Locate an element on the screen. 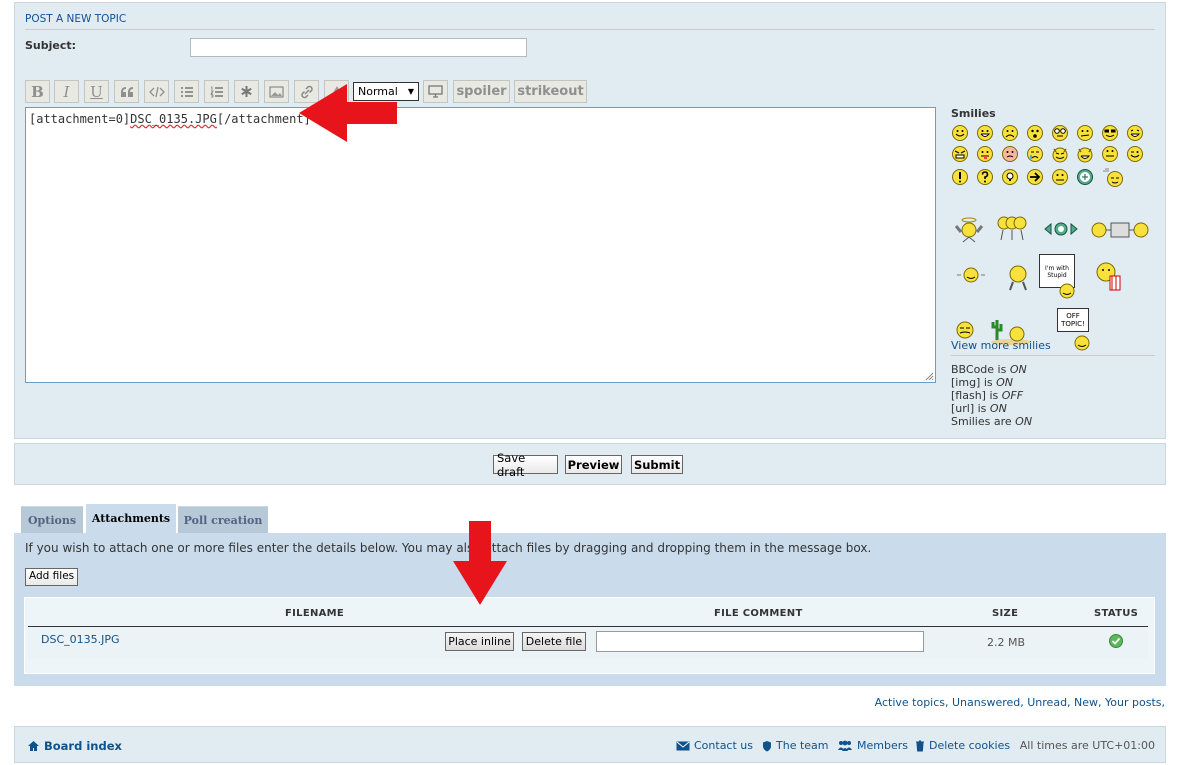  monitor-icon is located at coordinates (435, 91).